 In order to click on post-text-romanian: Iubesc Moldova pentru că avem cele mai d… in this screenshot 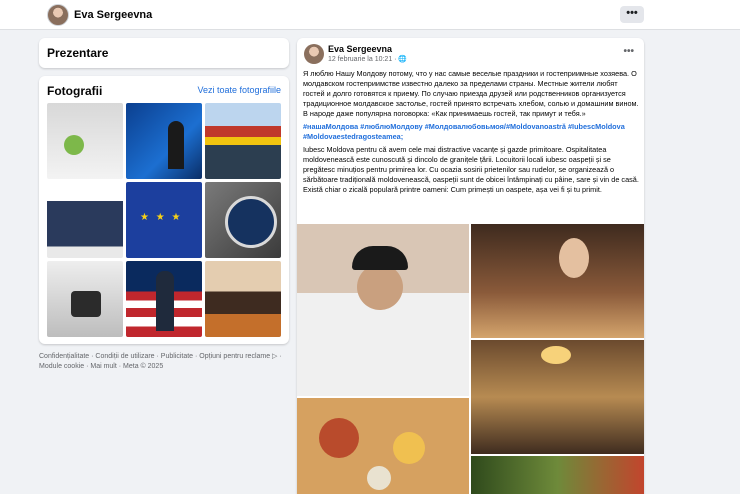, I will do `click(471, 169)`.